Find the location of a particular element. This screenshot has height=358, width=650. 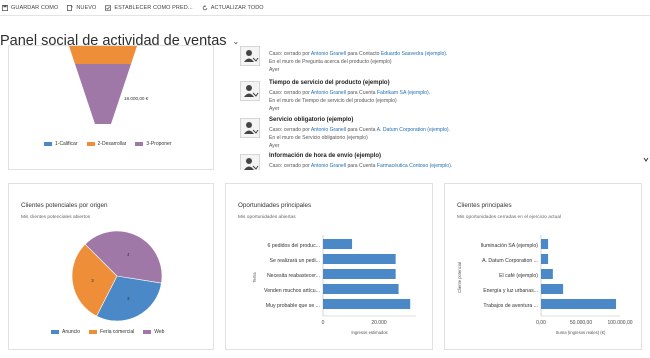

refresh-icon is located at coordinates (204, 7).